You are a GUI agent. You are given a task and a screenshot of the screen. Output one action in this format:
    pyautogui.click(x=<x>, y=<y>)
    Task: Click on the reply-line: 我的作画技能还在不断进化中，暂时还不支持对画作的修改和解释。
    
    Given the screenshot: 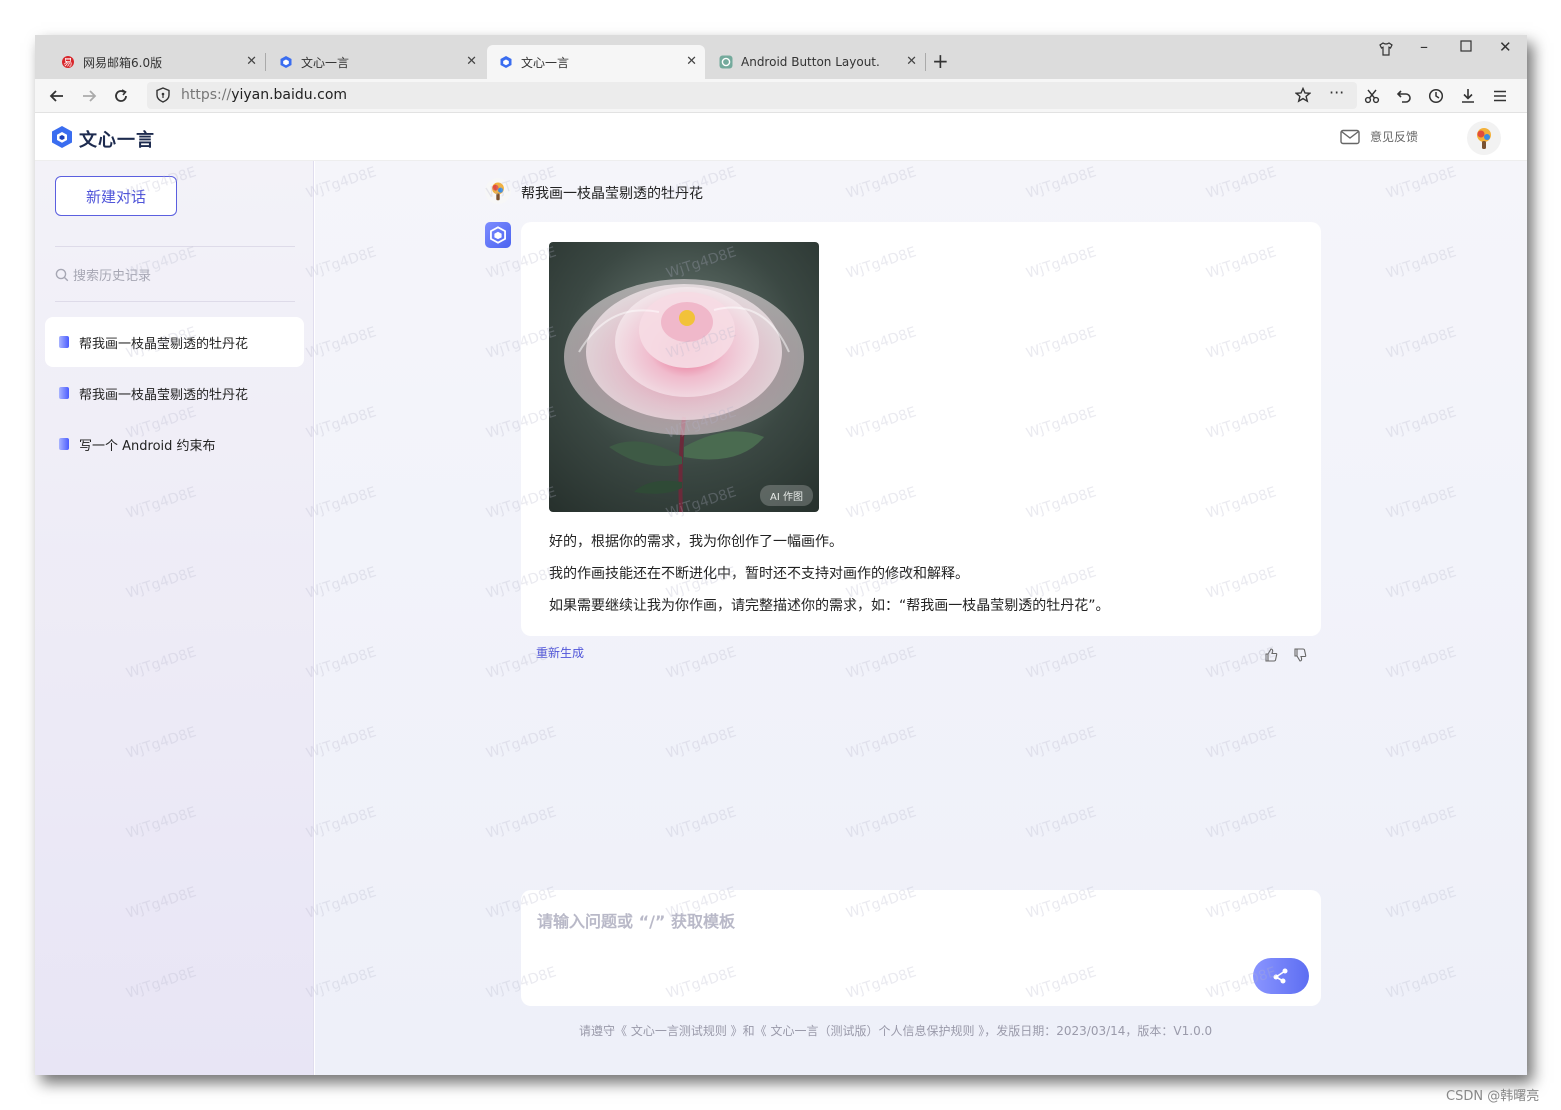 What is the action you would take?
    pyautogui.click(x=759, y=574)
    